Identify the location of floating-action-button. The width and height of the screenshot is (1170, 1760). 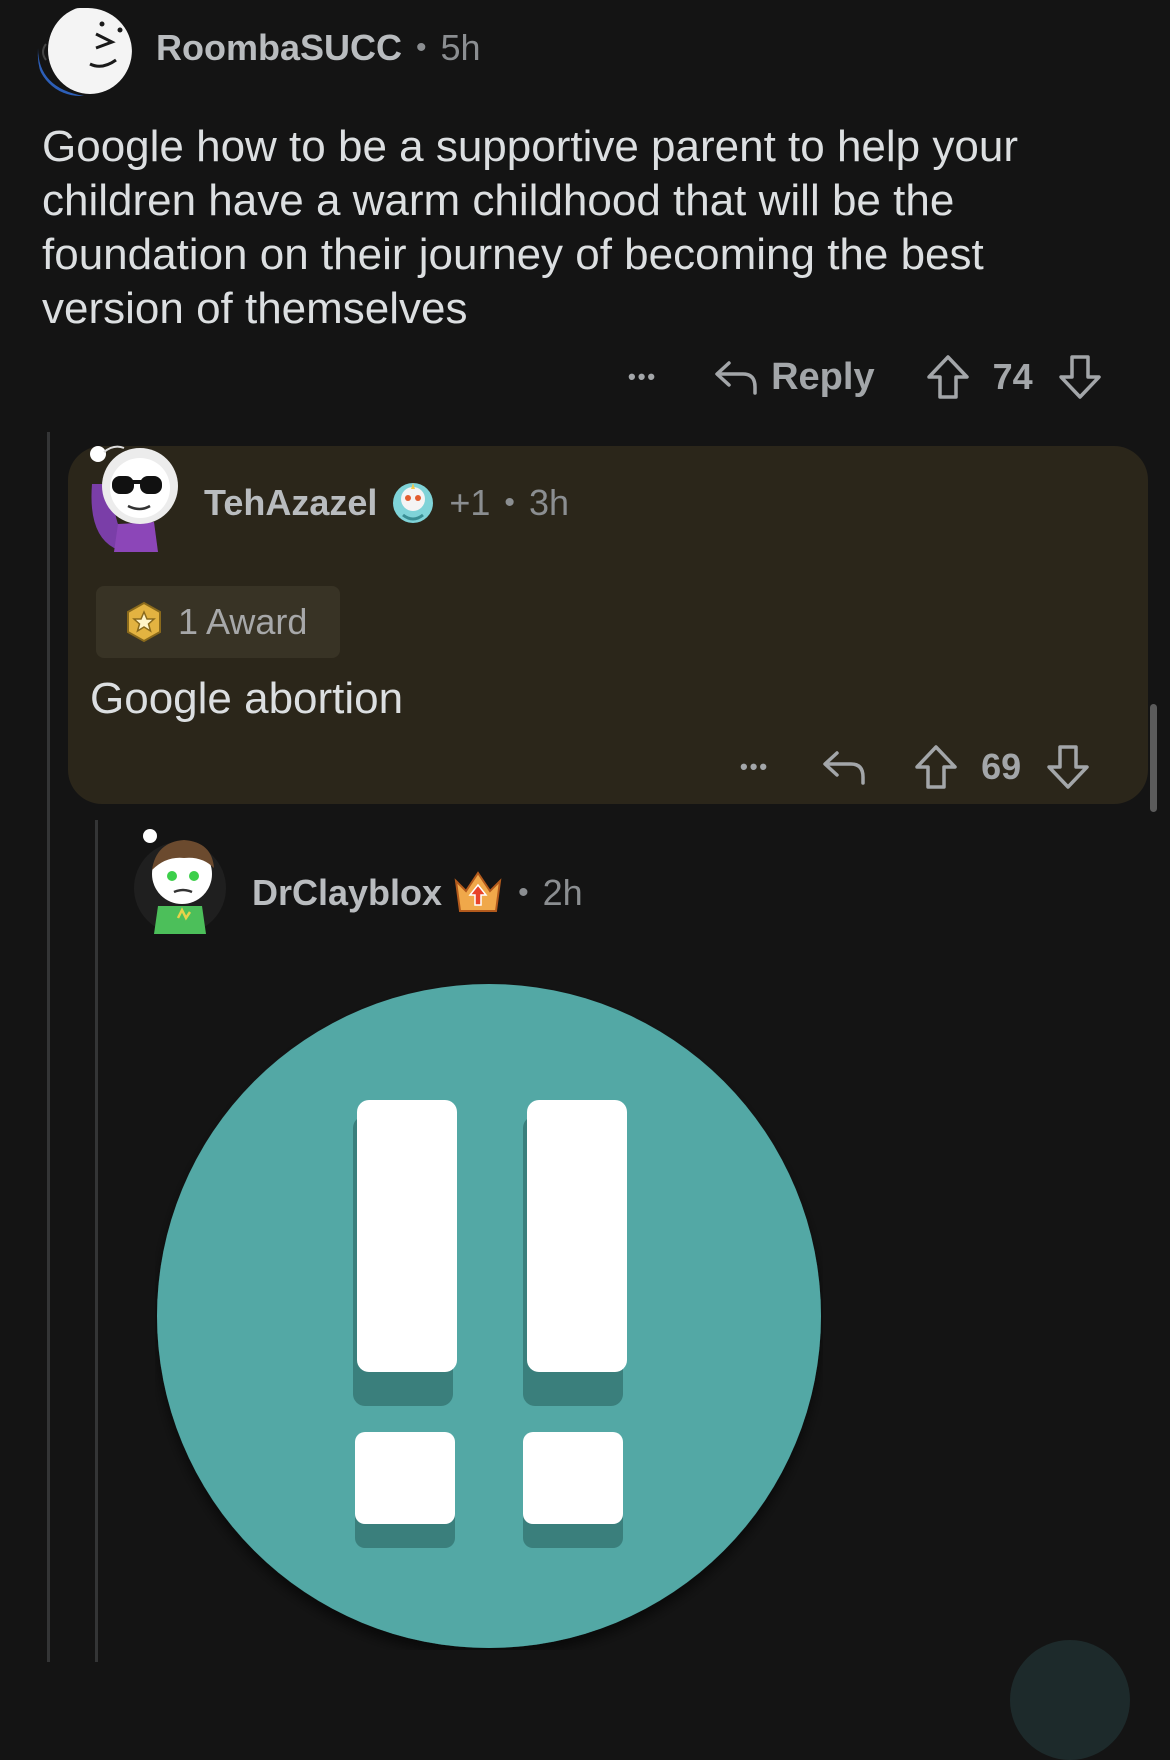
(1070, 1700).